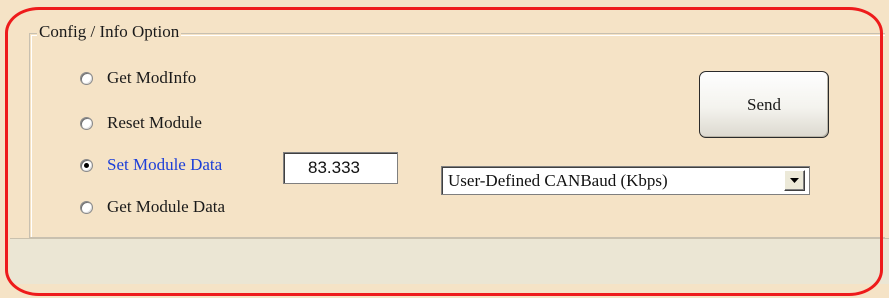 The height and width of the screenshot is (298, 889). I want to click on send-button-label: Send, so click(764, 104).